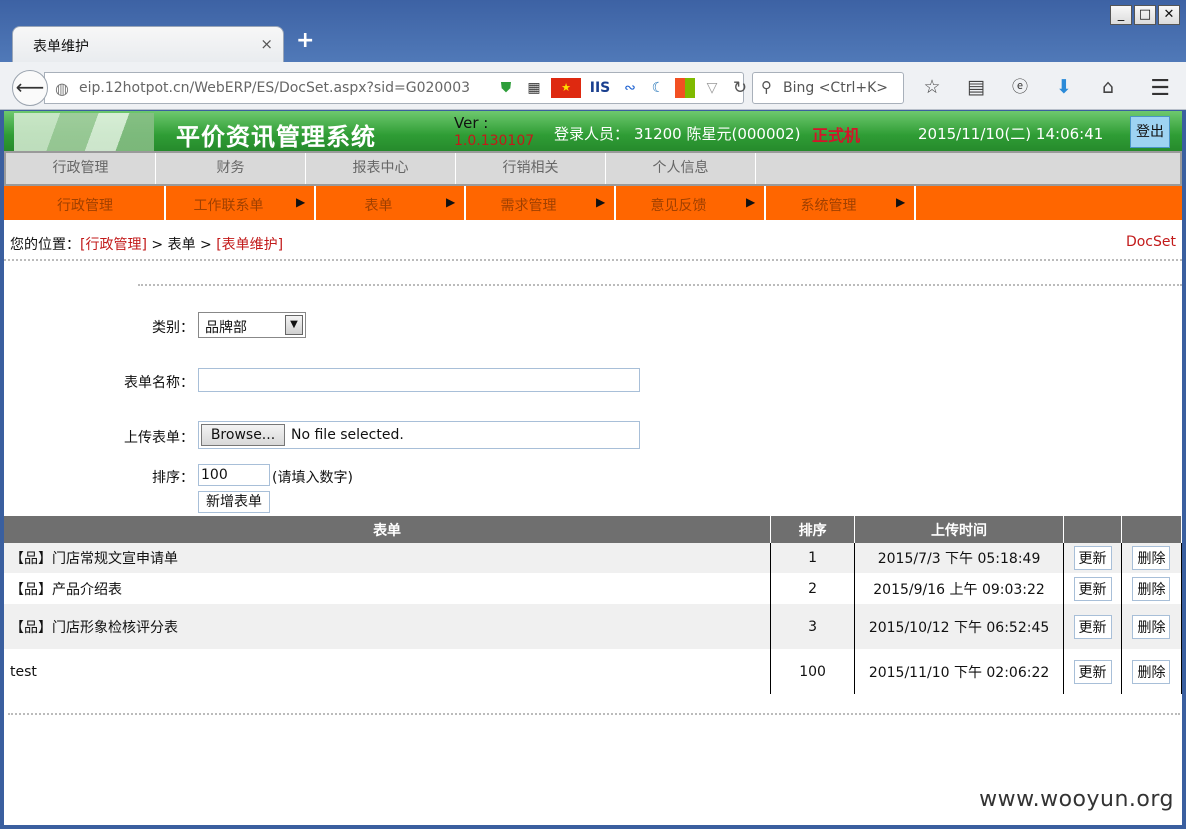  Describe the element at coordinates (835, 88) in the screenshot. I see `search-placeholder: Bing <Ctrl+K>` at that location.